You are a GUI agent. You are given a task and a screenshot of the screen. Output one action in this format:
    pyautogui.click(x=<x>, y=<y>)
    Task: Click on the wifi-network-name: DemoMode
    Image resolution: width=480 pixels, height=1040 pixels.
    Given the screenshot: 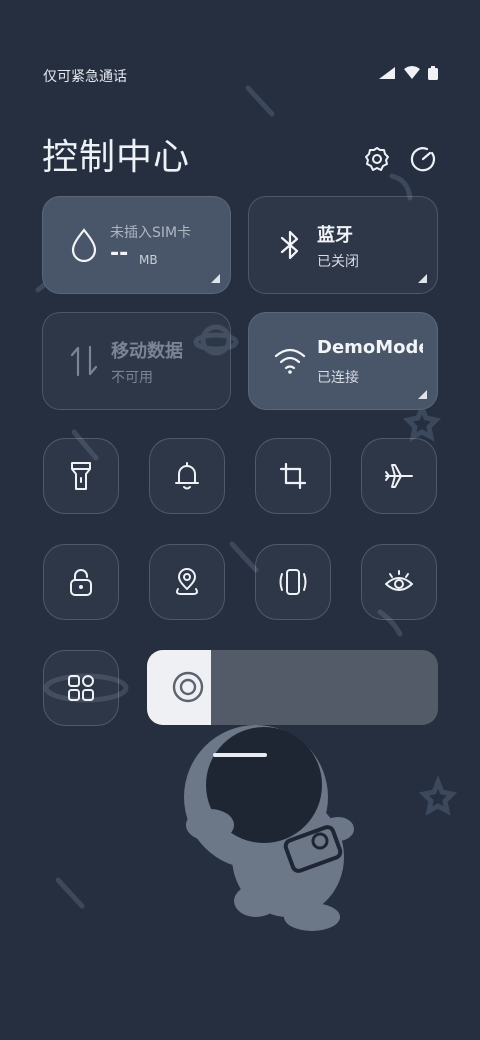 What is the action you would take?
    pyautogui.click(x=370, y=347)
    